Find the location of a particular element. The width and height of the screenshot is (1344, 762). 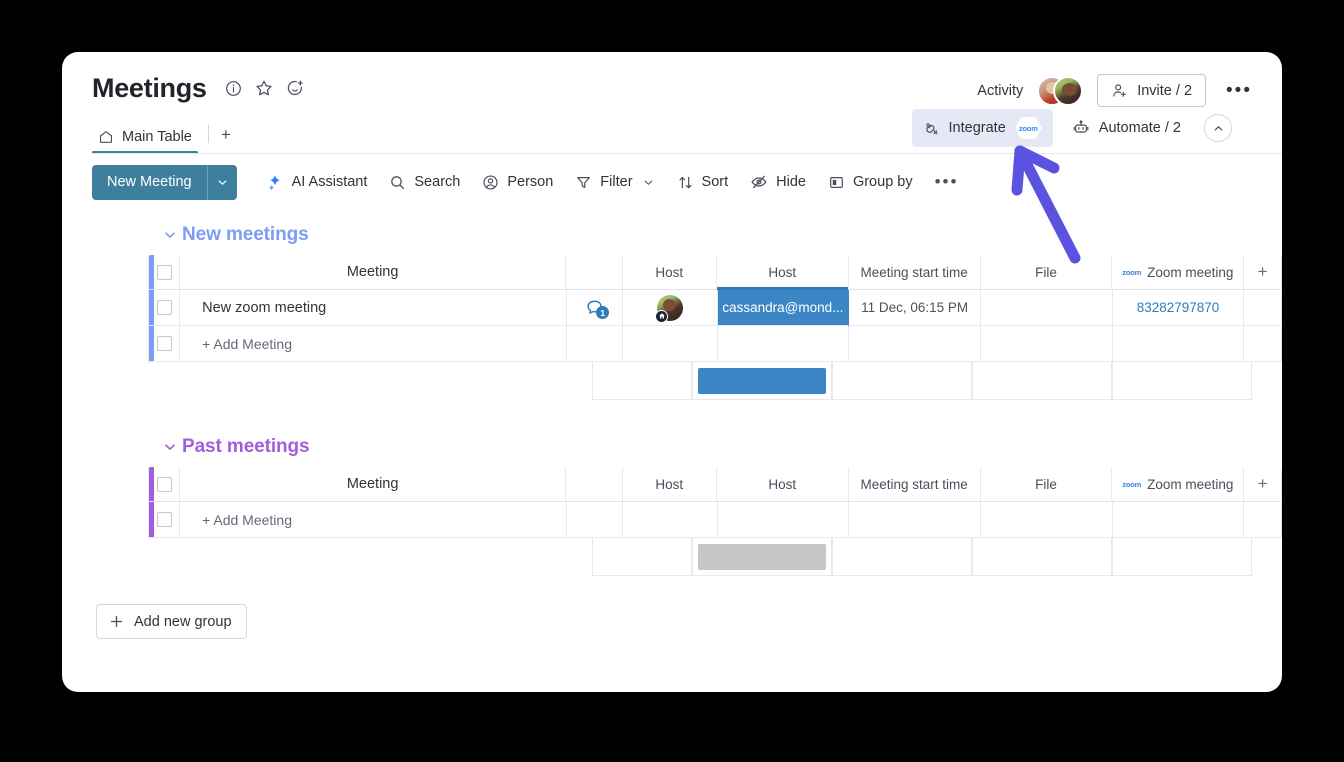

cell-host-person is located at coordinates (670, 308).